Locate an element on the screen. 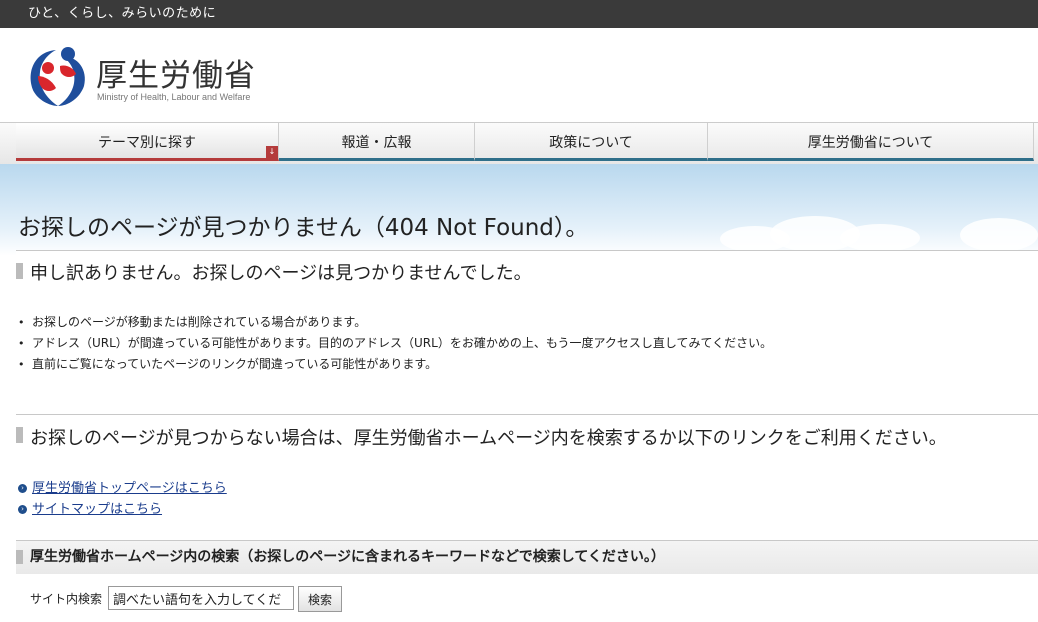 Image resolution: width=1038 pixels, height=622 pixels. link-item: › サイトマップはこちら is located at coordinates (122, 509).